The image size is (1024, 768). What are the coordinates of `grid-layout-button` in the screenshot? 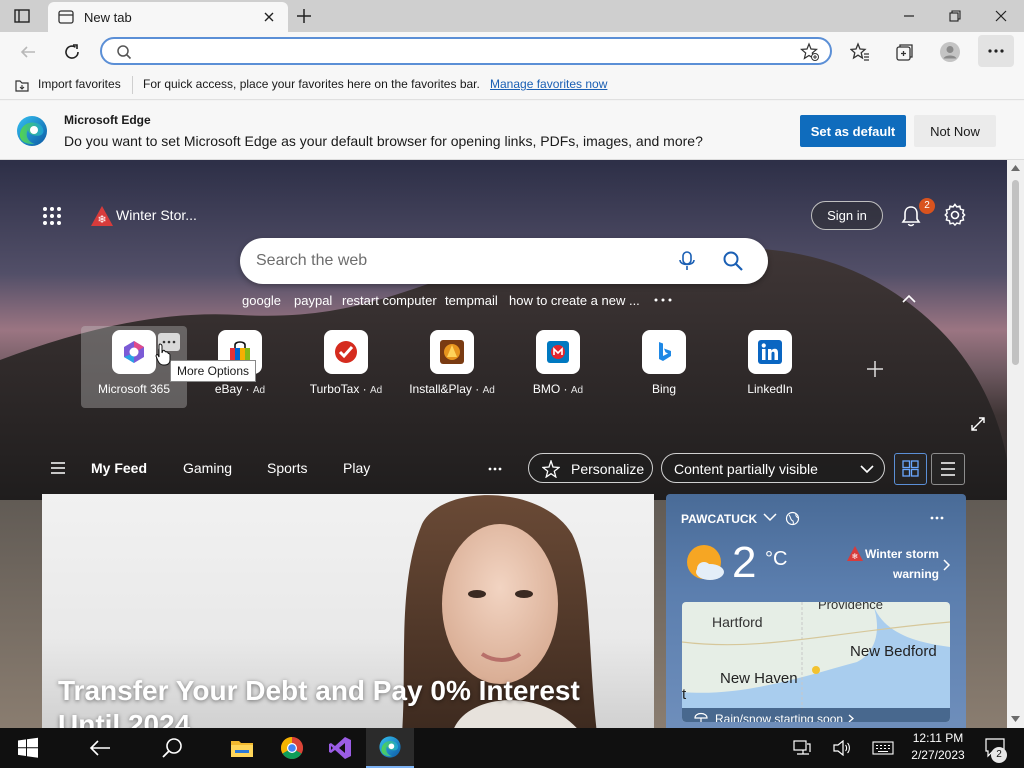 It's located at (910, 469).